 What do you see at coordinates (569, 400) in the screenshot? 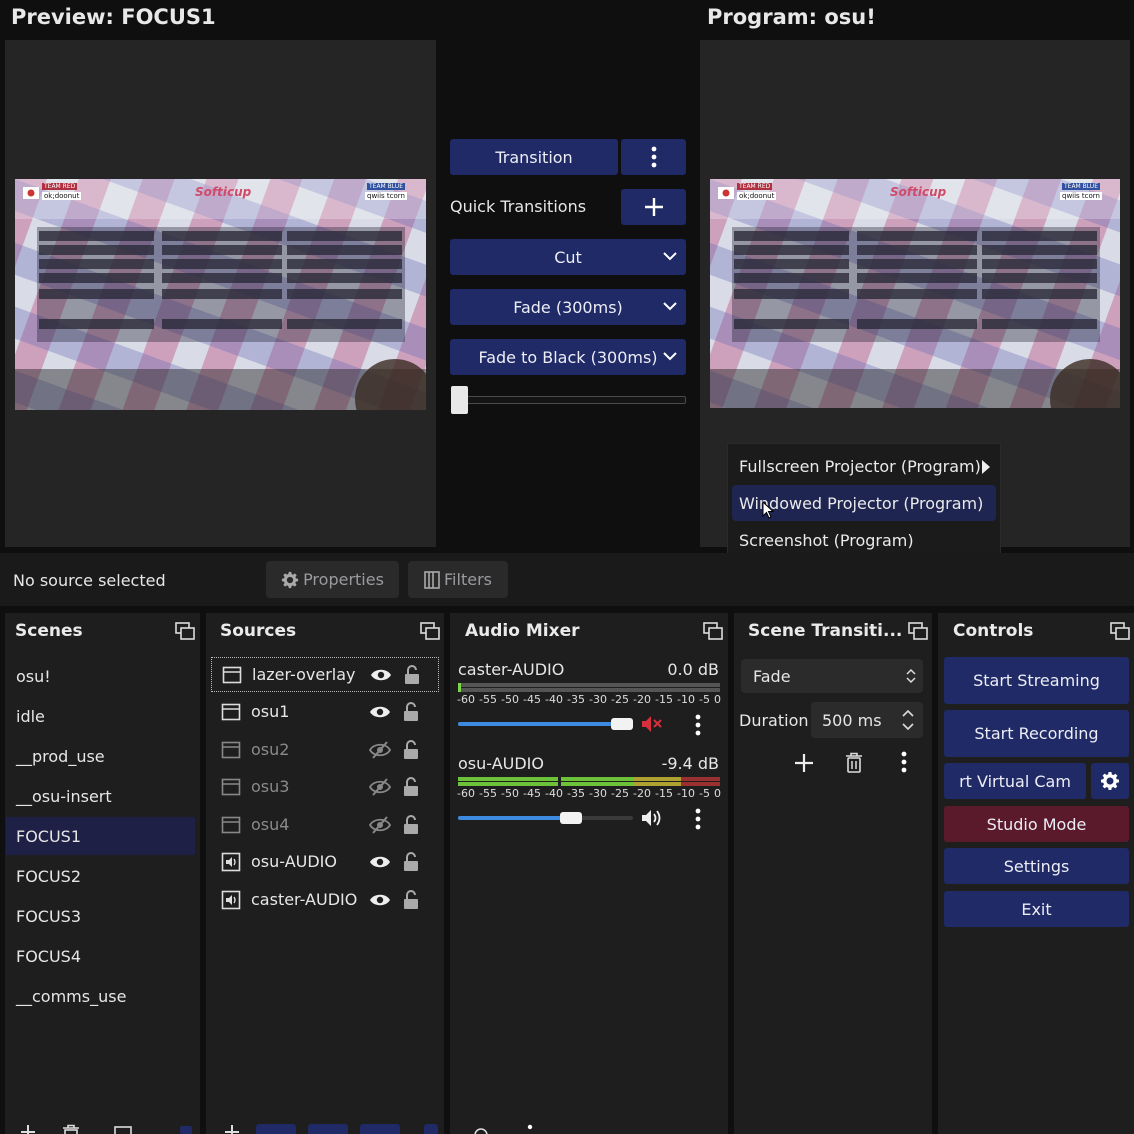
I see `tbar-track` at bounding box center [569, 400].